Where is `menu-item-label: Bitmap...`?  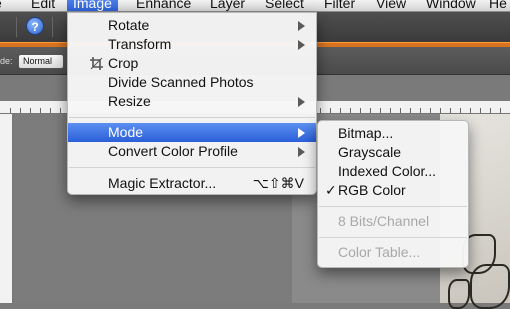 menu-item-label: Bitmap... is located at coordinates (366, 133).